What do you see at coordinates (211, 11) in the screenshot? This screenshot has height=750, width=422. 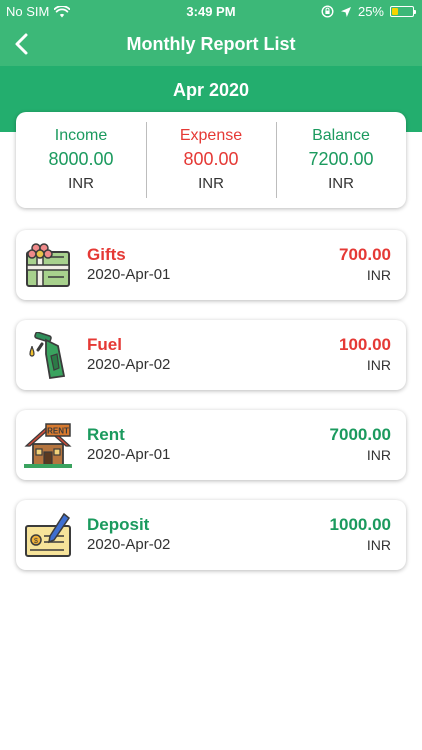 I see `status-bar: No SIM 3:49 PM 25%` at bounding box center [211, 11].